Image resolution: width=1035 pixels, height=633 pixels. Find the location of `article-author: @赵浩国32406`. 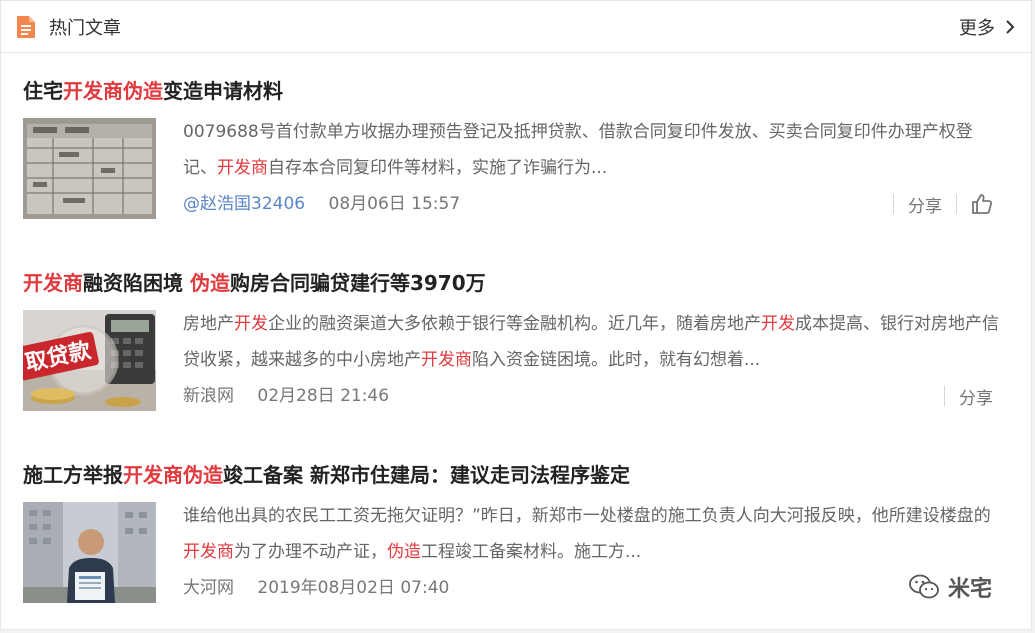

article-author: @赵浩国32406 is located at coordinates (244, 204).